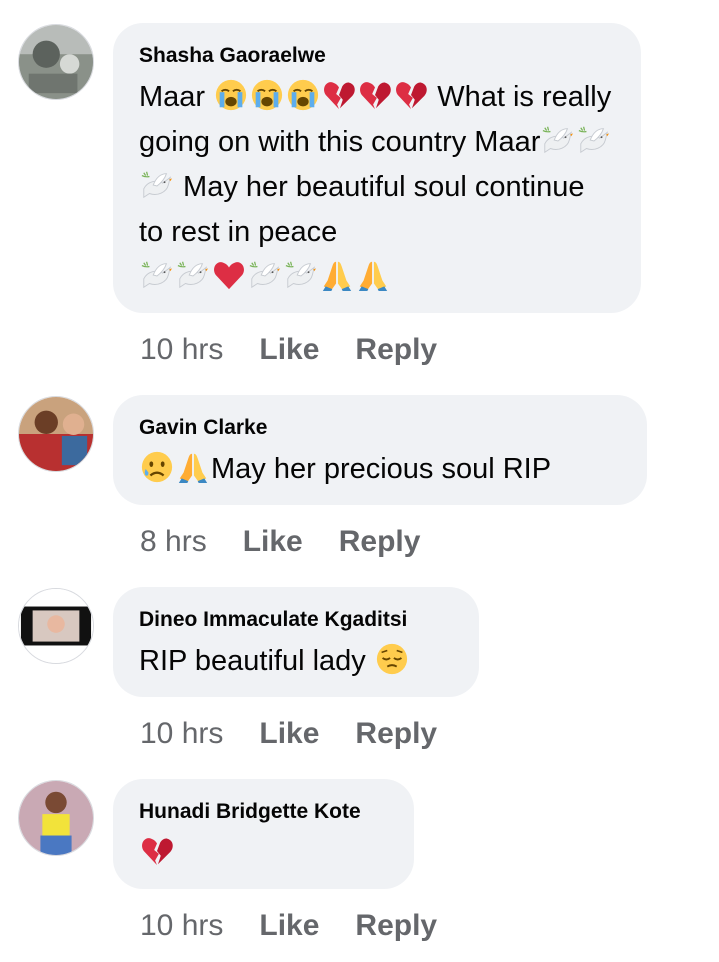 Image resolution: width=719 pixels, height=962 pixels. What do you see at coordinates (296, 620) in the screenshot?
I see `comment-author: Dineo Immaculate Kgaditsi` at bounding box center [296, 620].